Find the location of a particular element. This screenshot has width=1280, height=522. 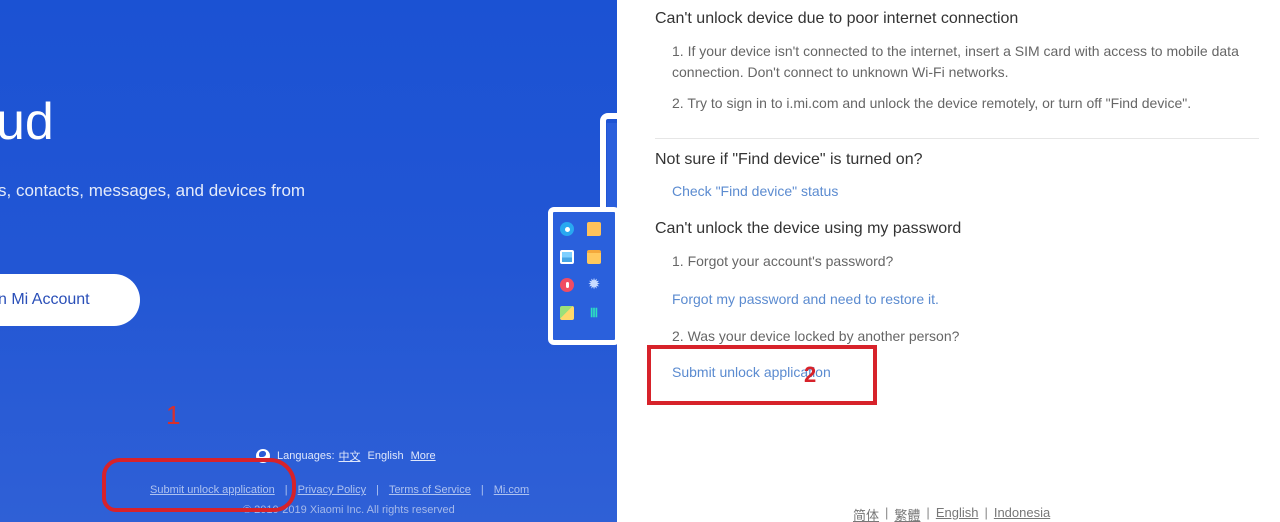

bottom-language-links: 简体 | 繁體 | English | Indonesia is located at coordinates (951, 513).